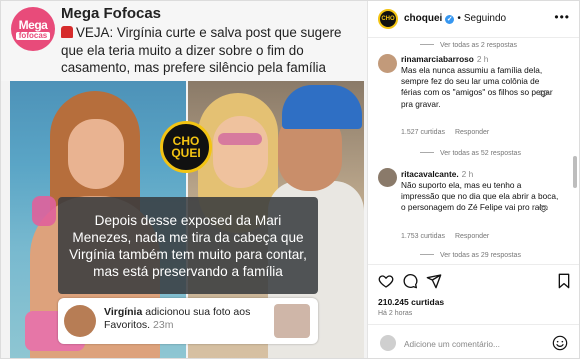 The image size is (580, 359). I want to click on share-icon, so click(434, 281).